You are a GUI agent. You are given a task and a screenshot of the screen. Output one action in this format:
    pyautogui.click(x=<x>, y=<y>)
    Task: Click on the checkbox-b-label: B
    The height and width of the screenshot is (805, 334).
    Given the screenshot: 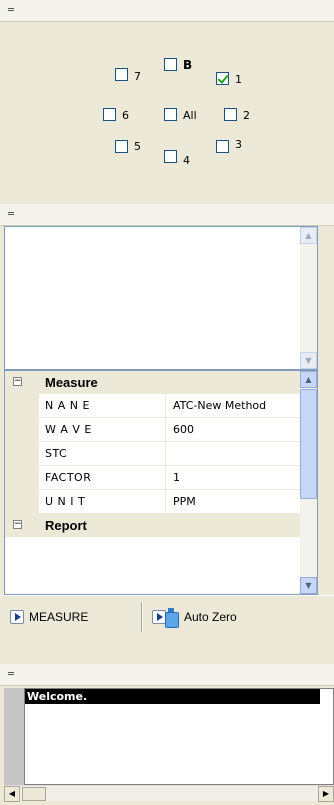 What is the action you would take?
    pyautogui.click(x=188, y=65)
    